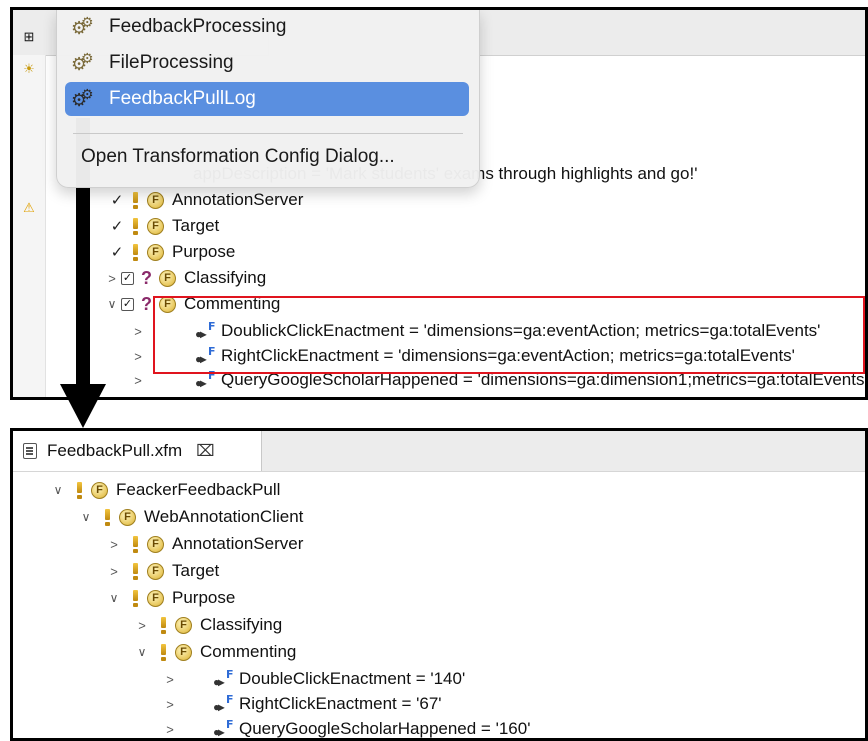 Image resolution: width=868 pixels, height=741 pixels. I want to click on tree-row-attribute: > ●▸ F RightClickEnactment = '67', so click(301, 704).